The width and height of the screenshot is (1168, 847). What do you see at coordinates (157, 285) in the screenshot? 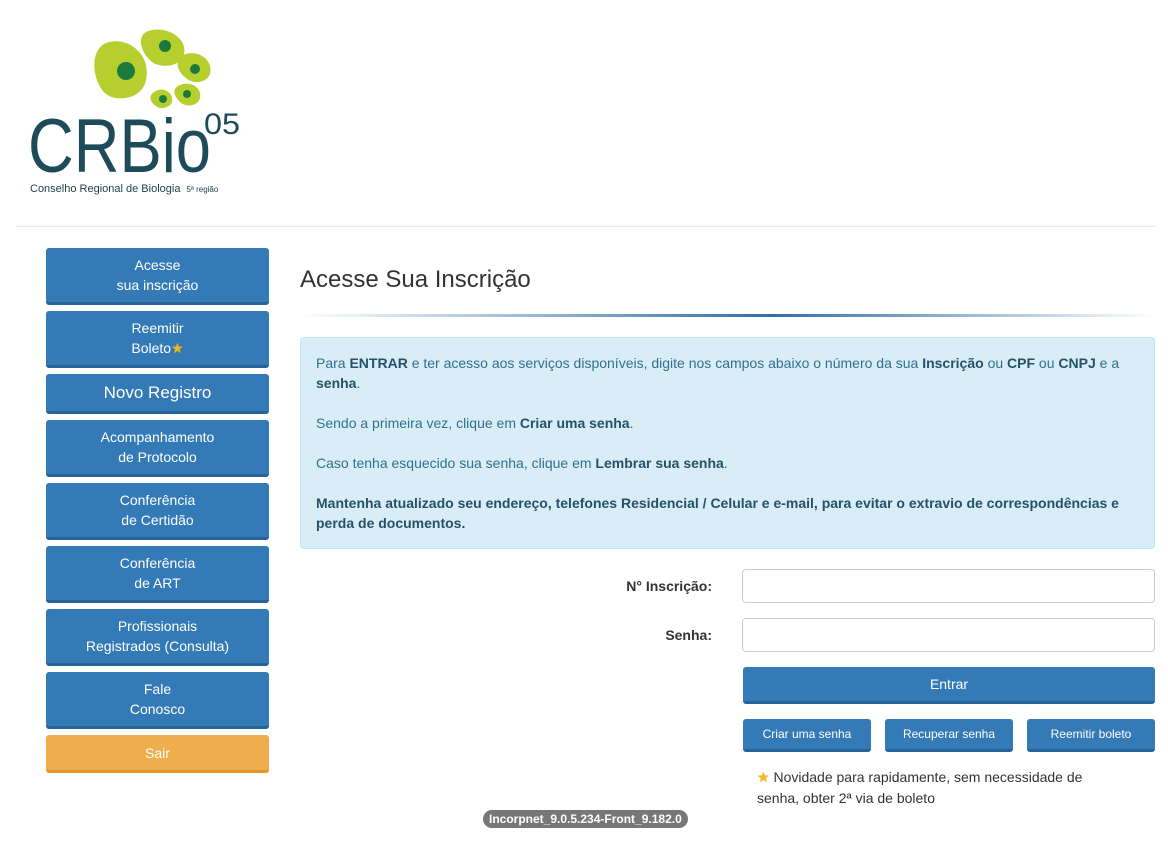
I see `sidebar-item-sublabel: sua inscrição` at bounding box center [157, 285].